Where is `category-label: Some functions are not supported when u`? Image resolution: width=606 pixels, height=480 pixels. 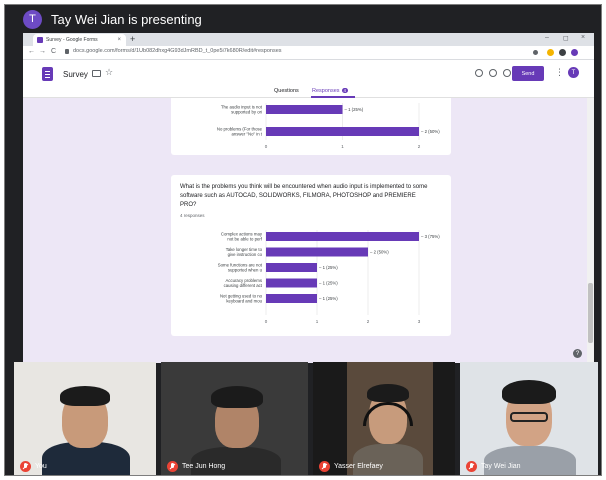
category-label: Some functions are not supported when u is located at coordinates (240, 268).